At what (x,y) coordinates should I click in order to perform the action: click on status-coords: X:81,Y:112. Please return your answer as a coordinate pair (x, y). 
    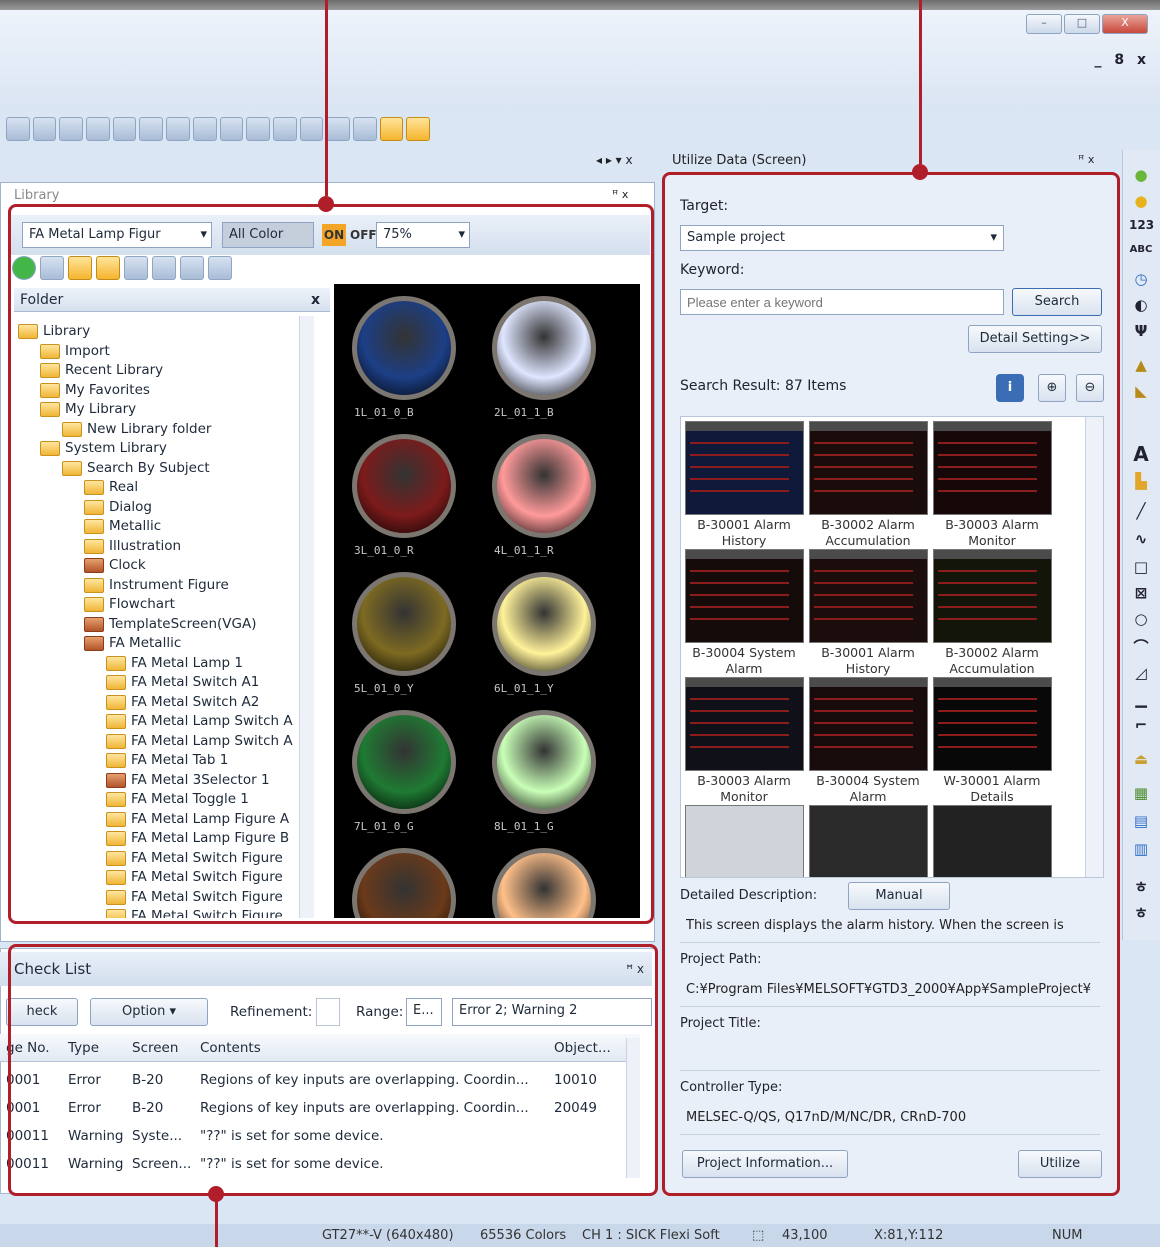
    Looking at the image, I should click on (909, 1235).